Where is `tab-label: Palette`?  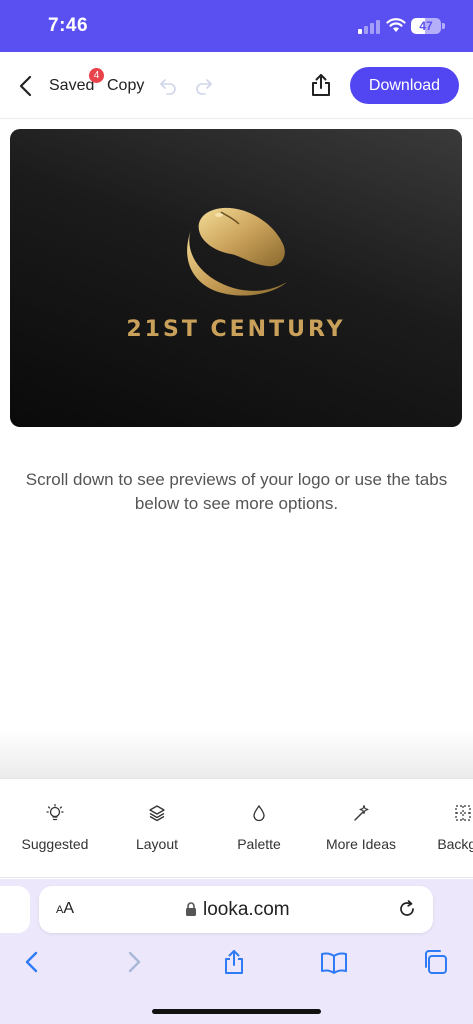
tab-label: Palette is located at coordinates (259, 844).